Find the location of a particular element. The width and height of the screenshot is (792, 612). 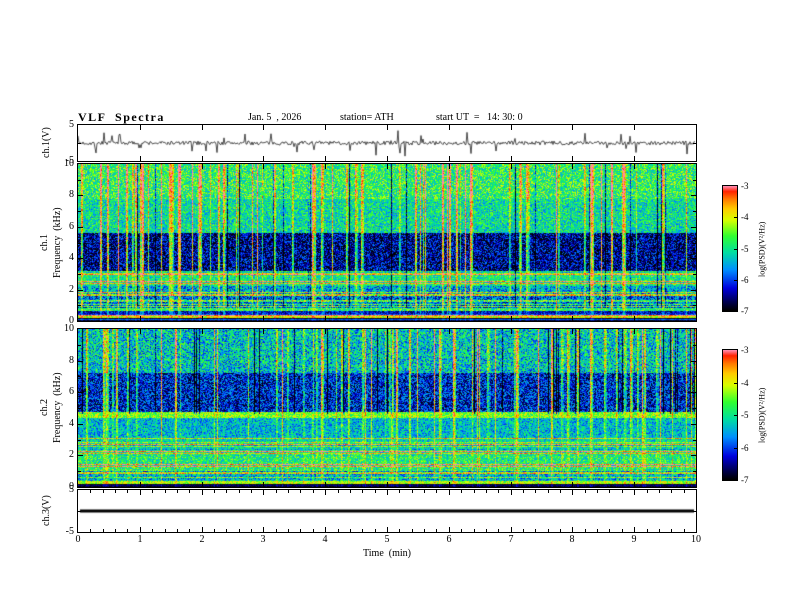

x-tick-label: 2 is located at coordinates (202, 539).